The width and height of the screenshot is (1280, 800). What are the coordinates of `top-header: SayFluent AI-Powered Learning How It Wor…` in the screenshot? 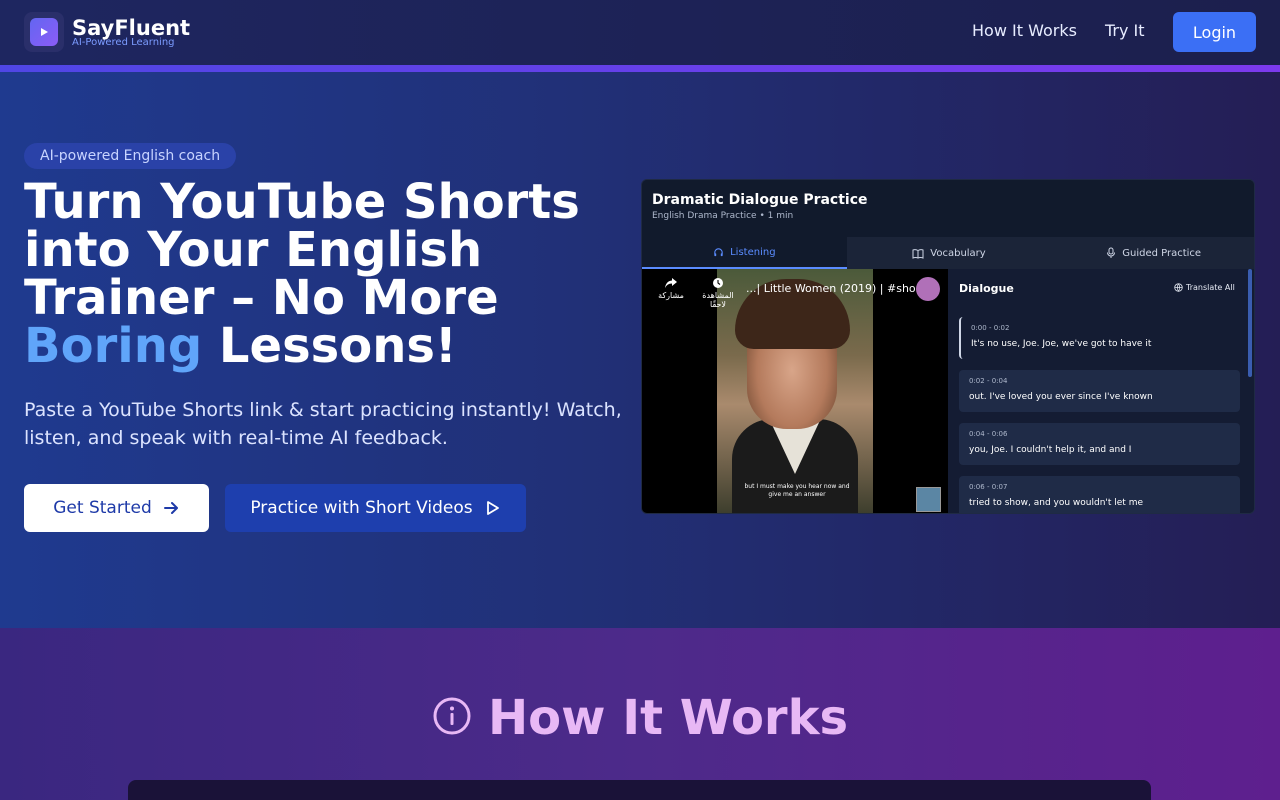 It's located at (640, 32).